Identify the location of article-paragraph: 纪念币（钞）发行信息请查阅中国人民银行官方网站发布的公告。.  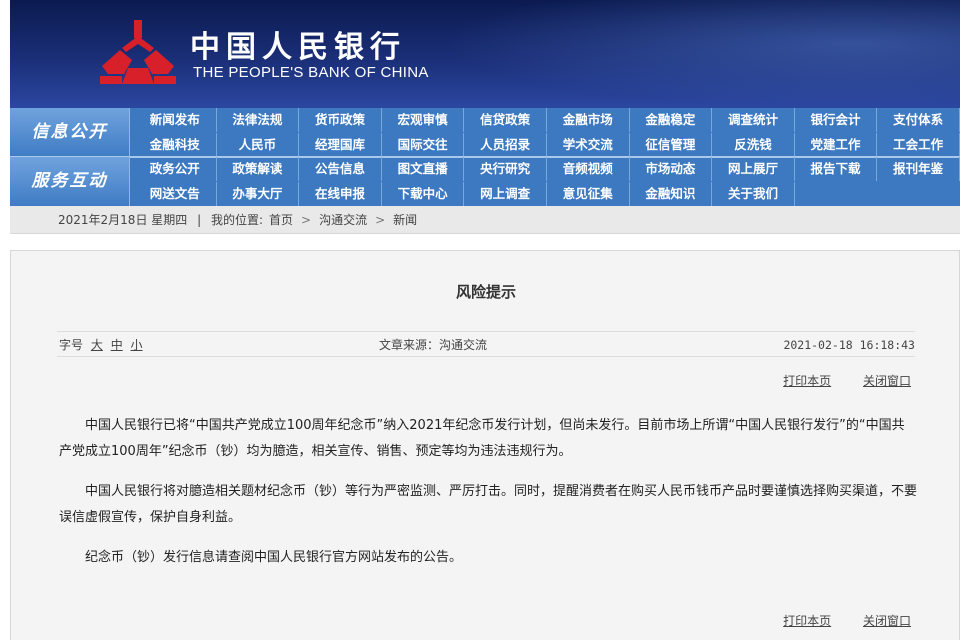
(274, 557).